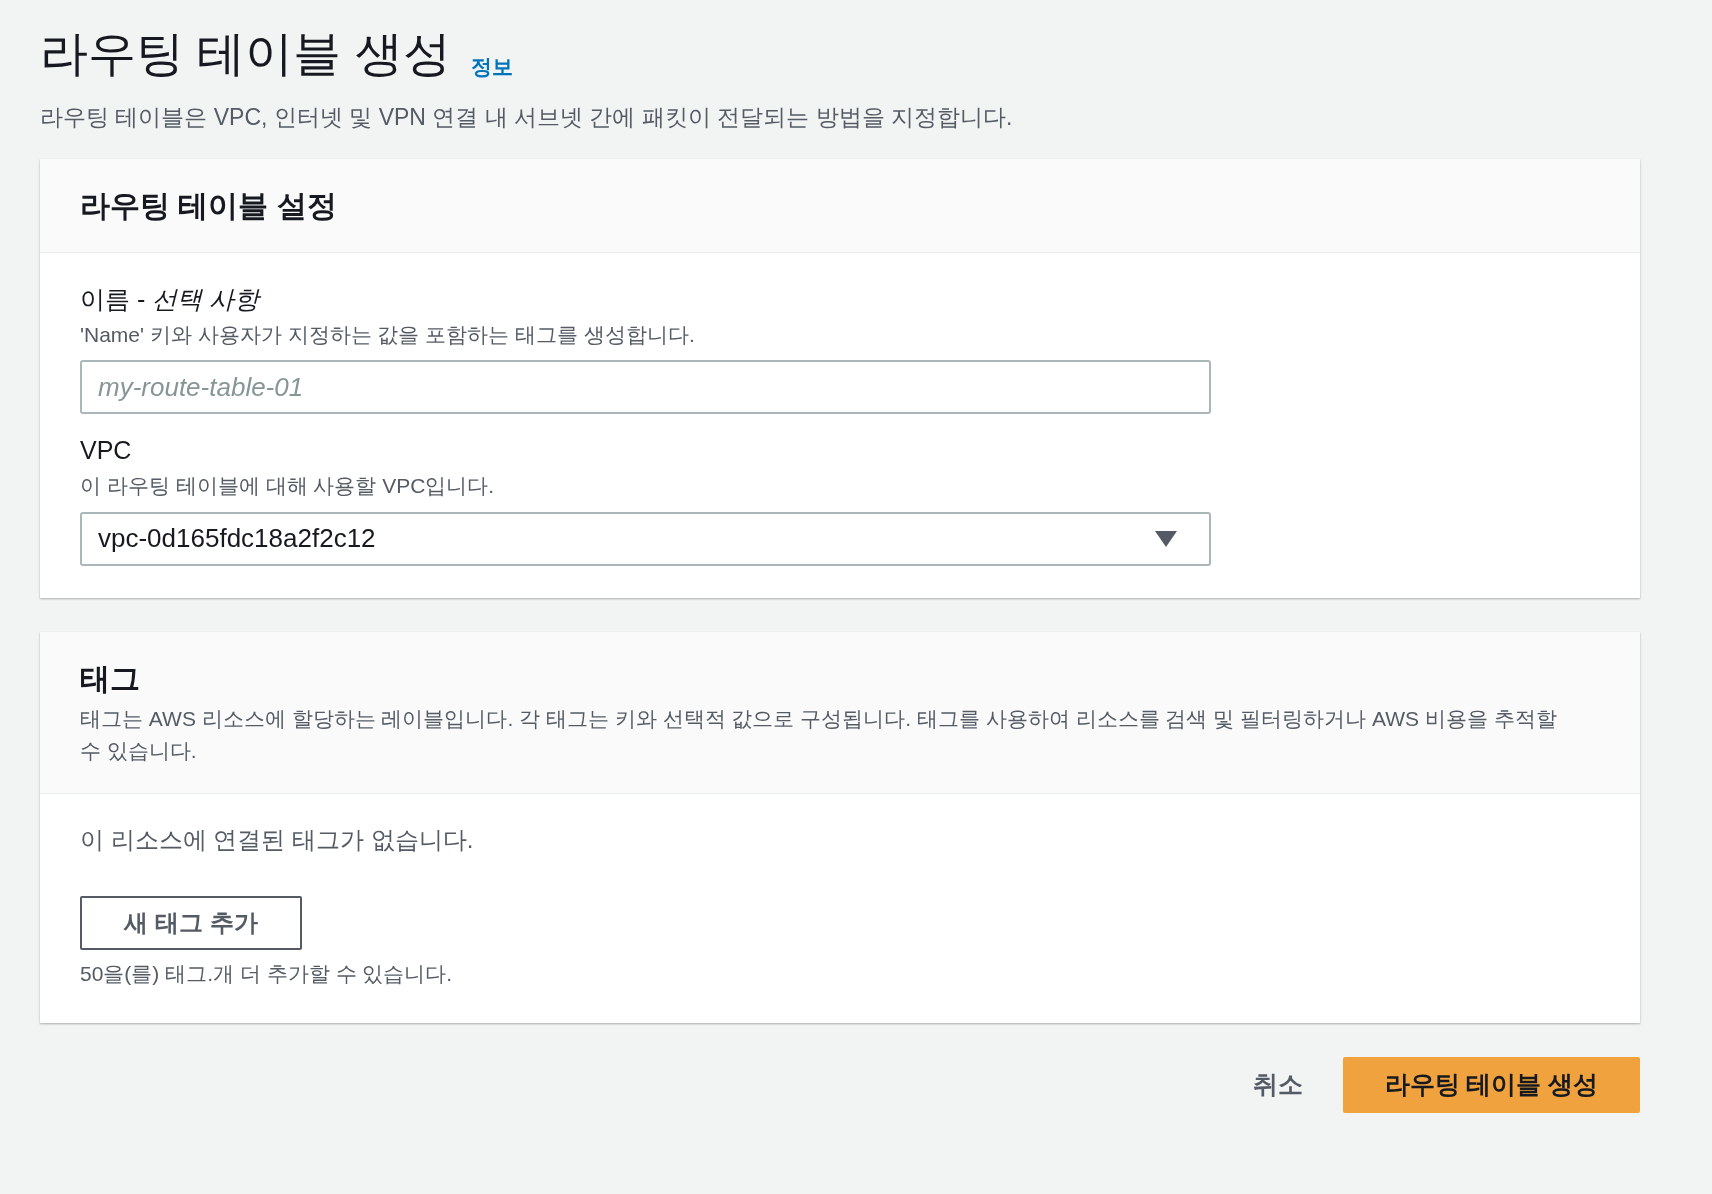 This screenshot has width=1712, height=1194. What do you see at coordinates (388, 334) in the screenshot?
I see `field-hint: 'Name' 키와 사용자가 지정하는 값을 포함하는 태그를 생성합니다.` at bounding box center [388, 334].